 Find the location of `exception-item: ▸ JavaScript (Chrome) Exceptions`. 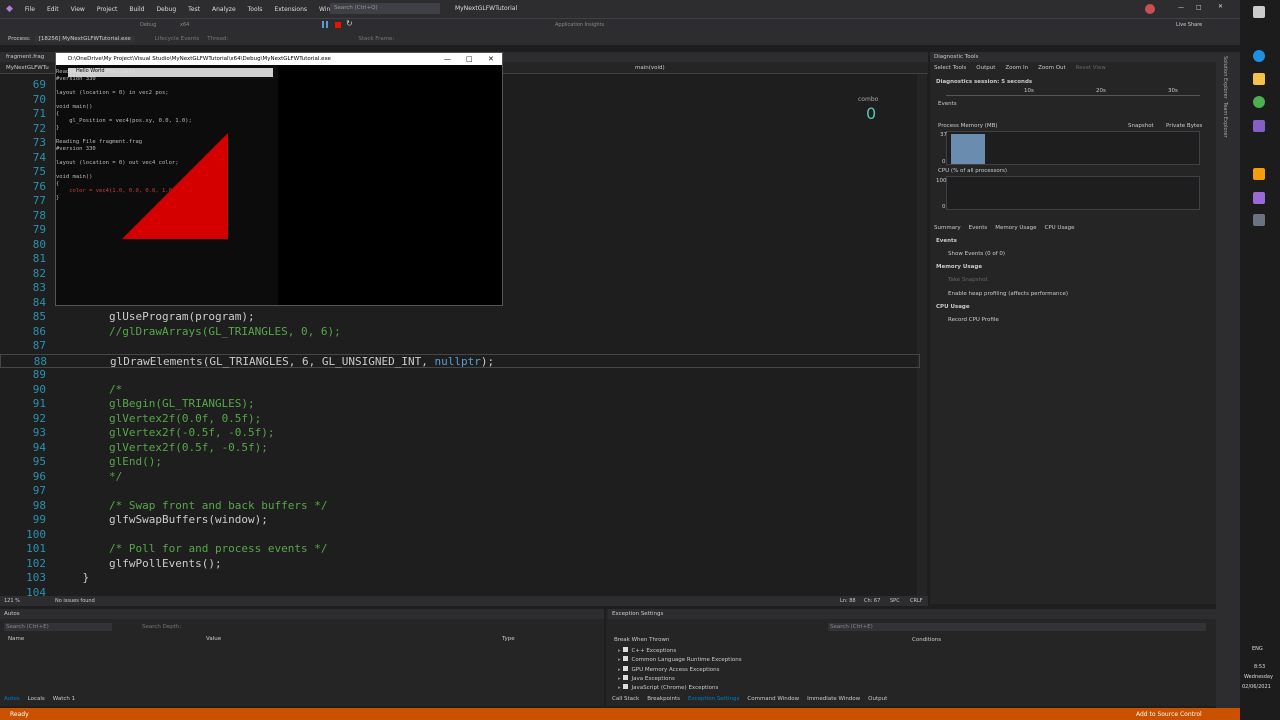

exception-item: ▸ JavaScript (Chrome) Exceptions is located at coordinates (680, 688).